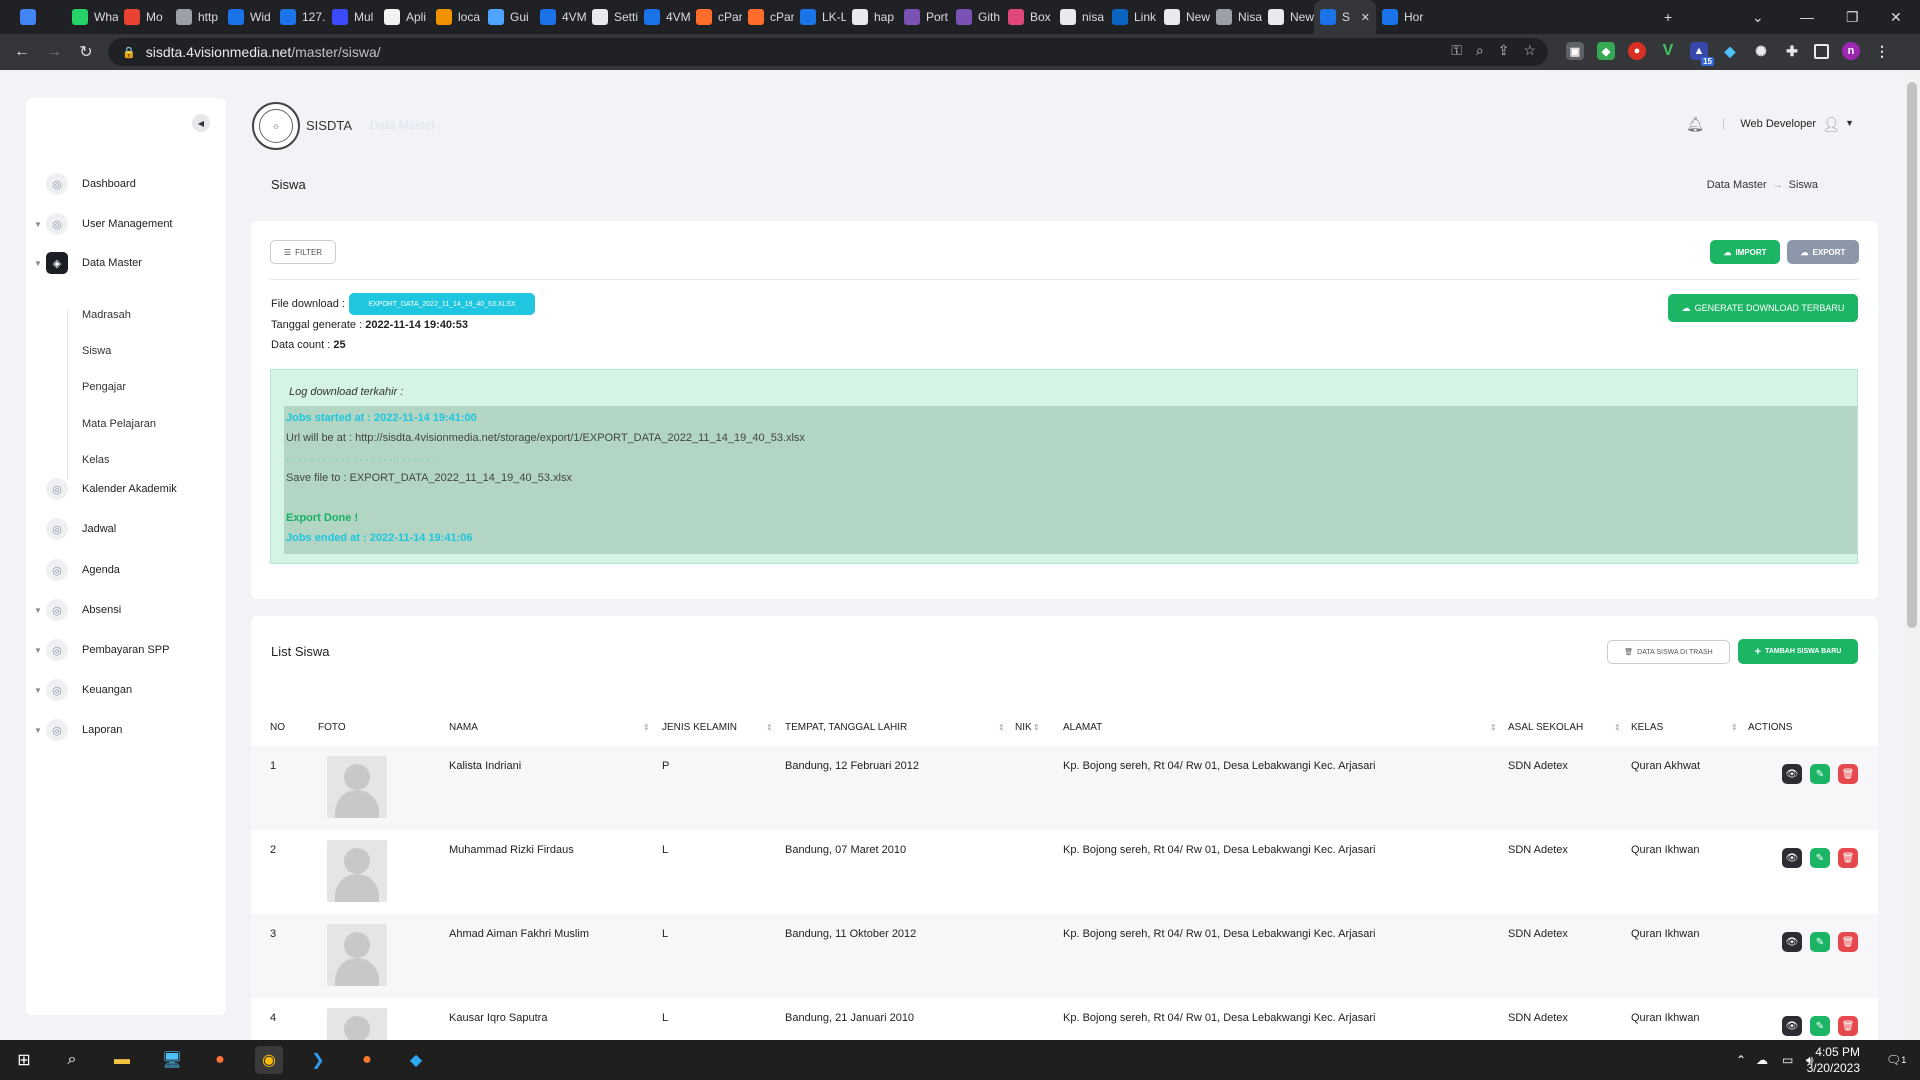 This screenshot has width=1920, height=1080. I want to click on kebab-menu-icon: ⋮, so click(1882, 51).